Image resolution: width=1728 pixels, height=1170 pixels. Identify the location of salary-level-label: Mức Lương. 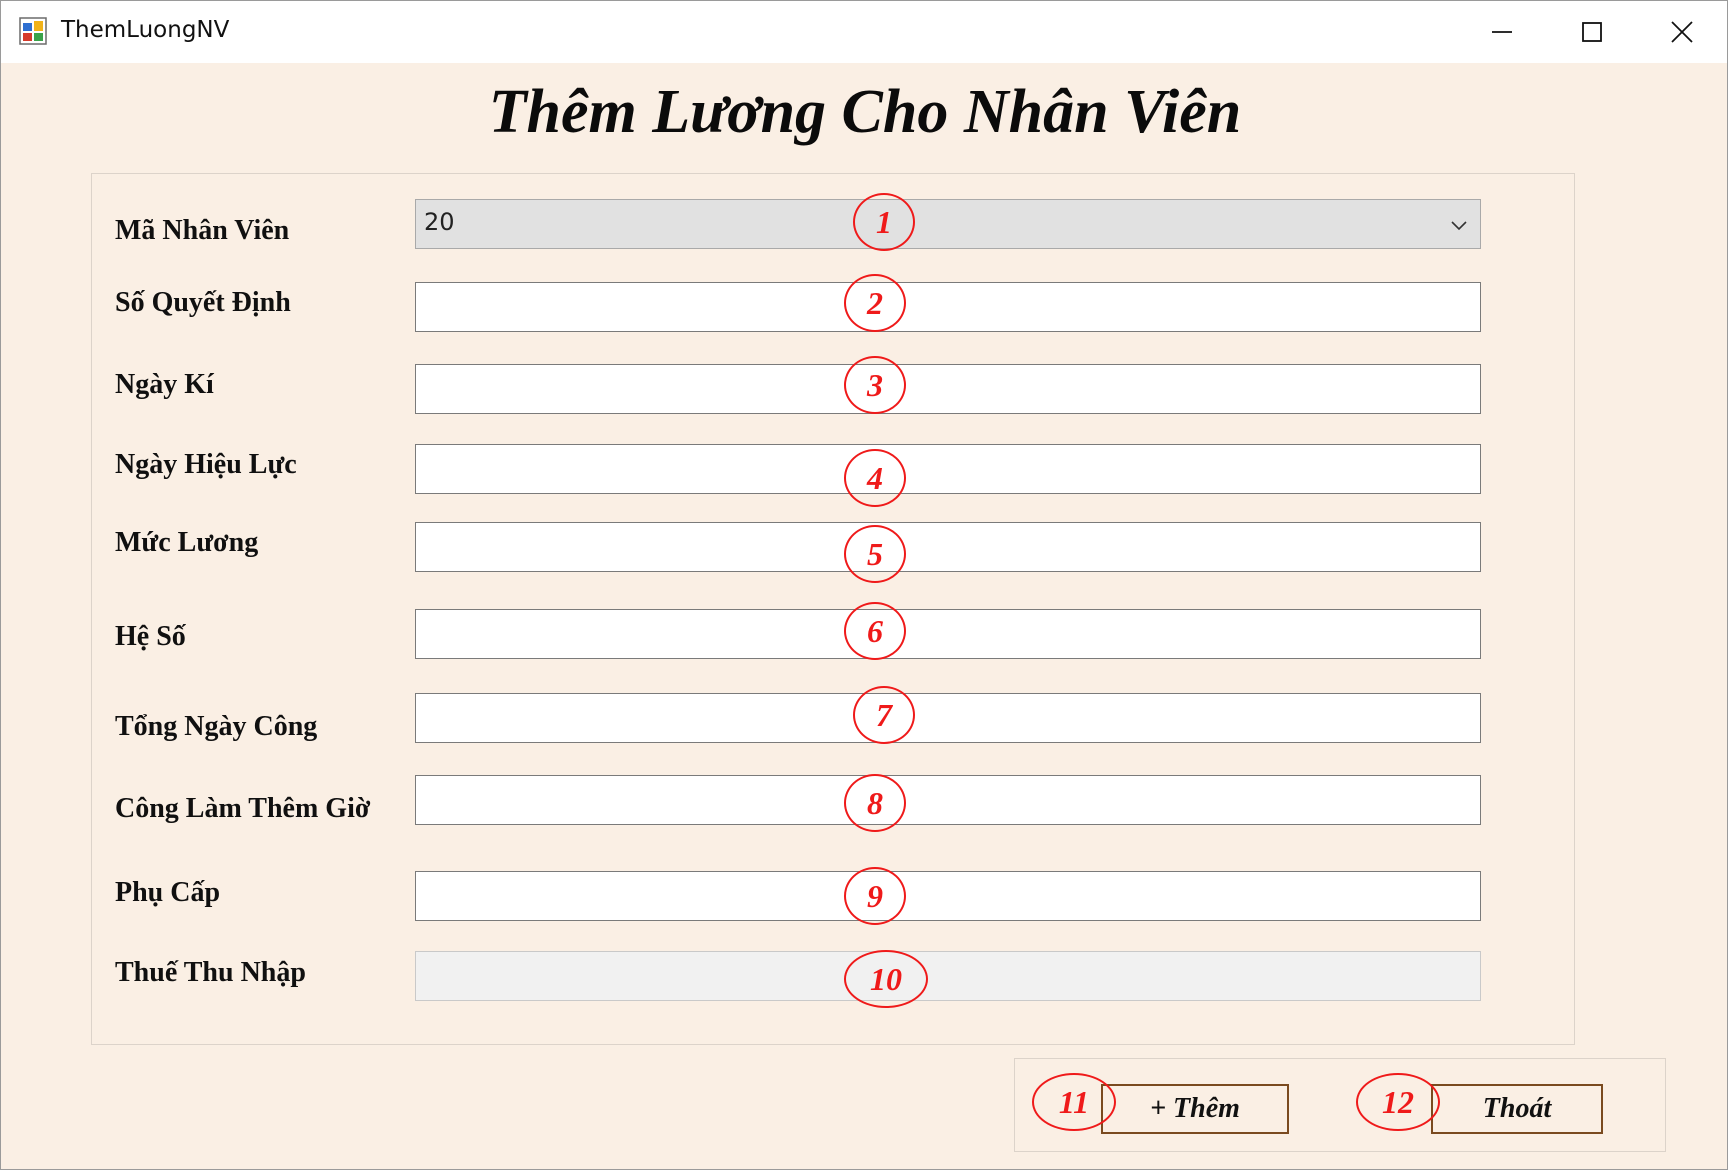
(187, 542).